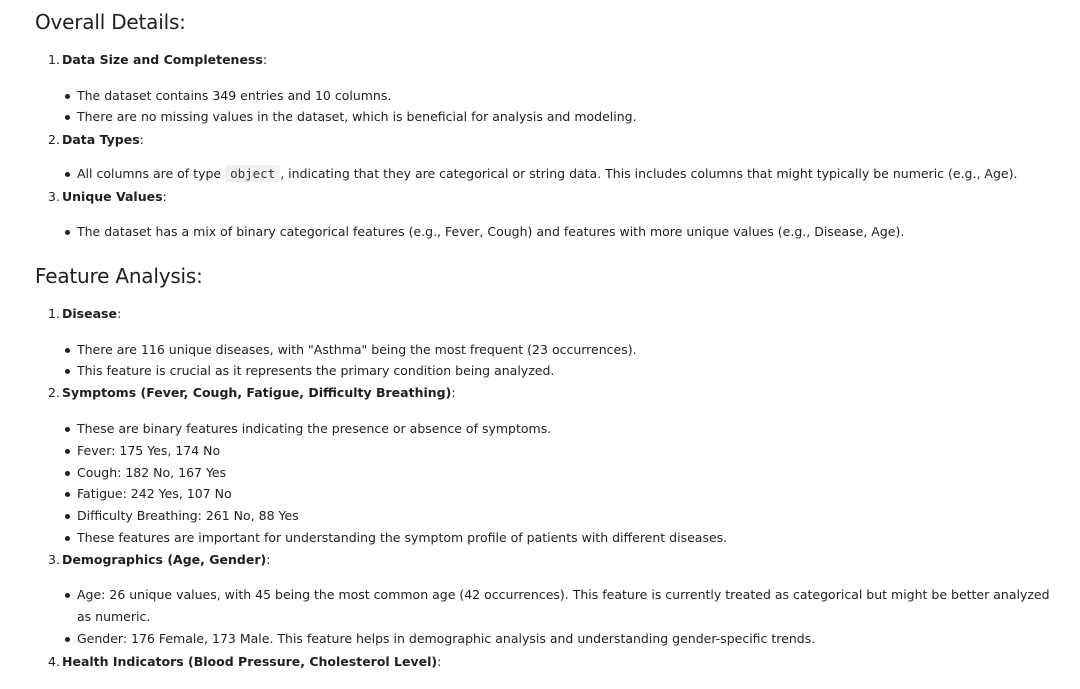 This screenshot has width=1080, height=689. What do you see at coordinates (162, 59) in the screenshot?
I see `item-label: Data Size and Completeness` at bounding box center [162, 59].